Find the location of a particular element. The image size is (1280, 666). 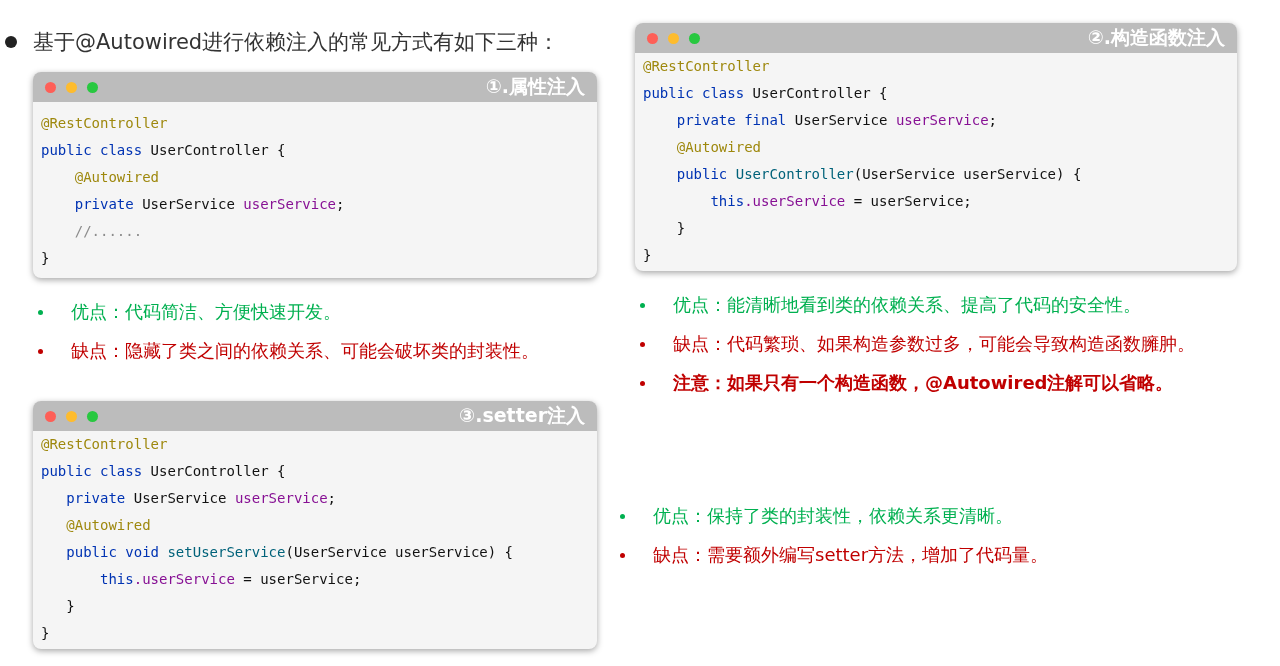

heading: 基于@Autowired进行依赖注入的常见方式有如下三种： is located at coordinates (296, 42).